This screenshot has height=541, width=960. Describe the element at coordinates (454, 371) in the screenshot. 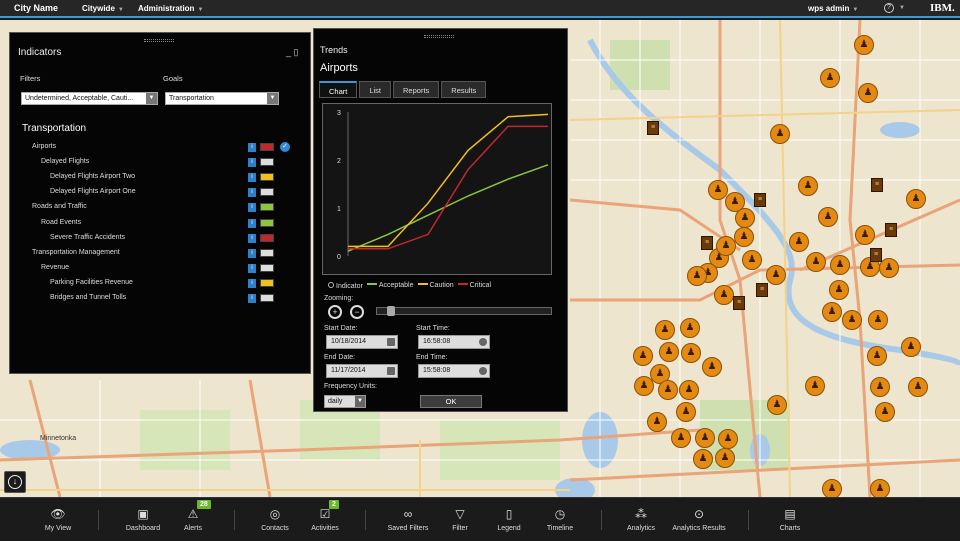

I see `end-time-input: 15:58:08` at that location.